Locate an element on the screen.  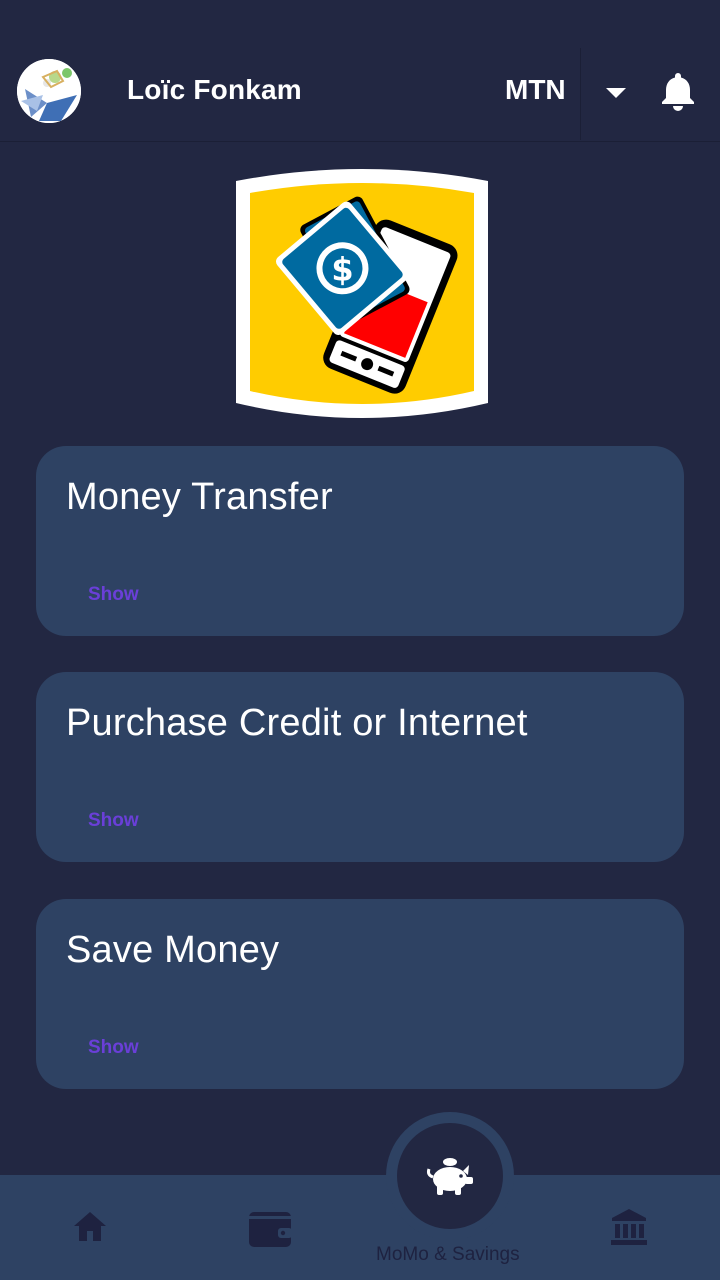
nav-home is located at coordinates (90, 1228).